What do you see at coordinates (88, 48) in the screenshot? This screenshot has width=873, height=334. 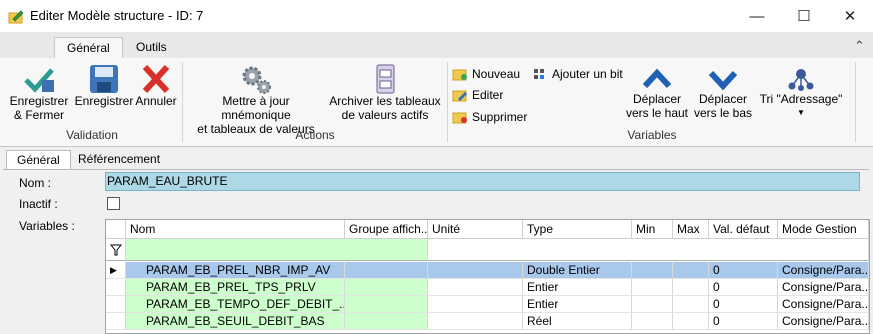 I see `ribbon-tab-general: Général` at bounding box center [88, 48].